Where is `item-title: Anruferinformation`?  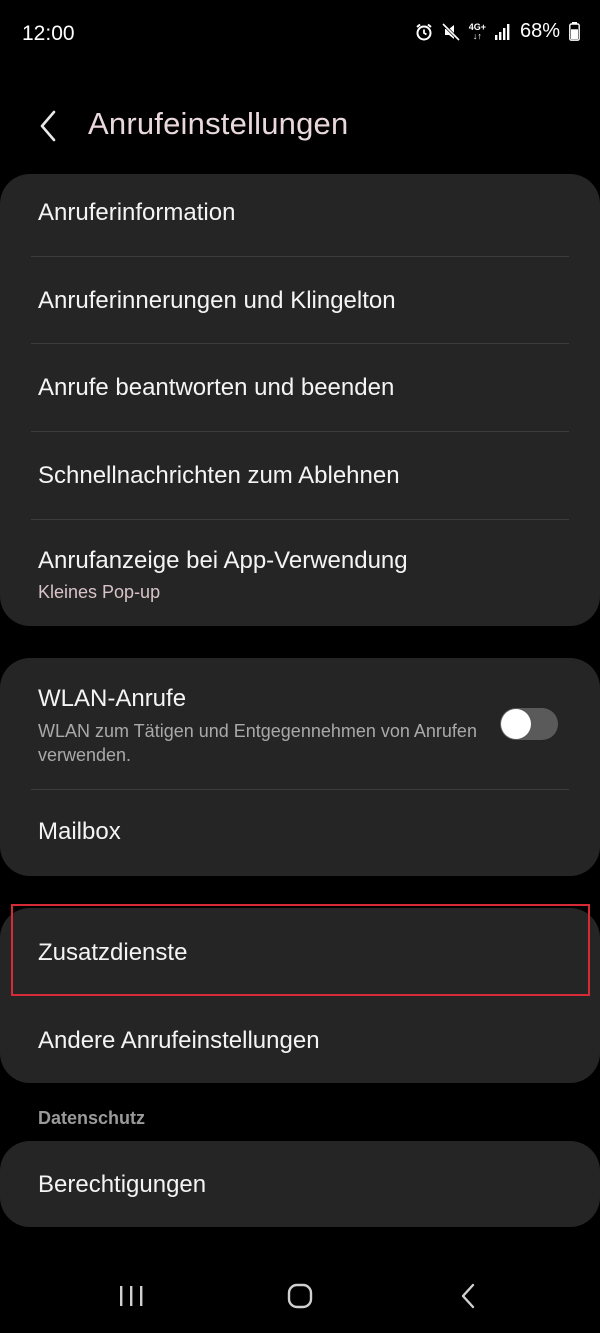
item-title: Anruferinformation is located at coordinates (137, 212).